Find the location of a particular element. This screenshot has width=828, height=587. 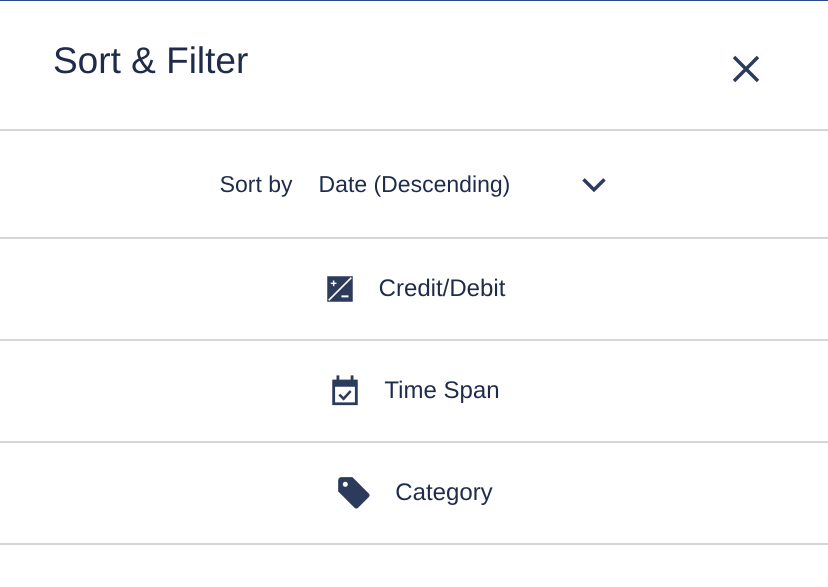

sort-label: Sort by is located at coordinates (256, 184).